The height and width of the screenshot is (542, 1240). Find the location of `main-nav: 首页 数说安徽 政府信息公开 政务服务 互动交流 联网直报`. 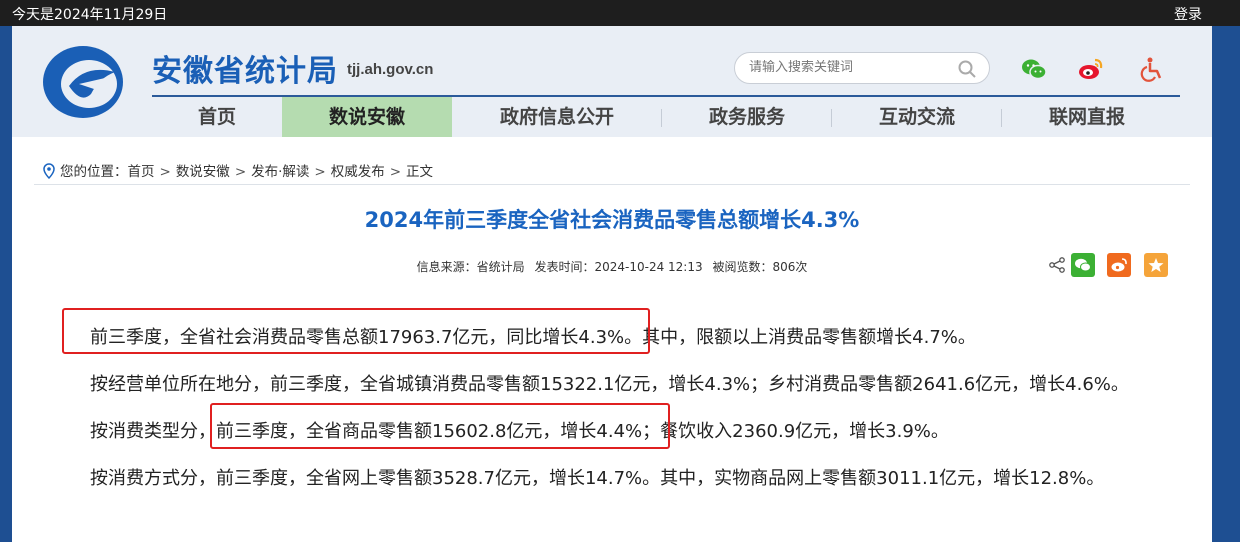

main-nav: 首页 数说安徽 政府信息公开 政务服务 互动交流 联网直报 is located at coordinates (666, 116).